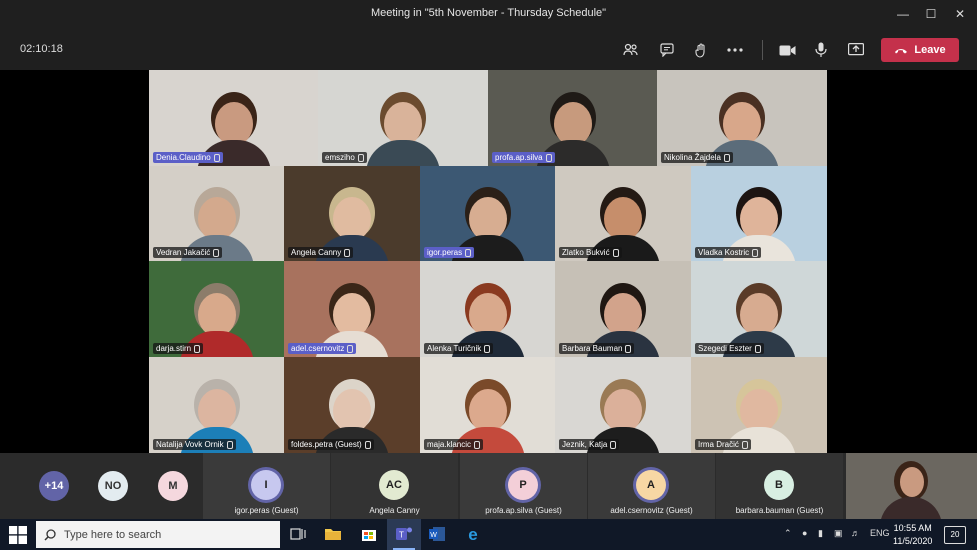 The height and width of the screenshot is (550, 977). What do you see at coordinates (880, 533) in the screenshot?
I see `language-indicator: ENG` at bounding box center [880, 533].